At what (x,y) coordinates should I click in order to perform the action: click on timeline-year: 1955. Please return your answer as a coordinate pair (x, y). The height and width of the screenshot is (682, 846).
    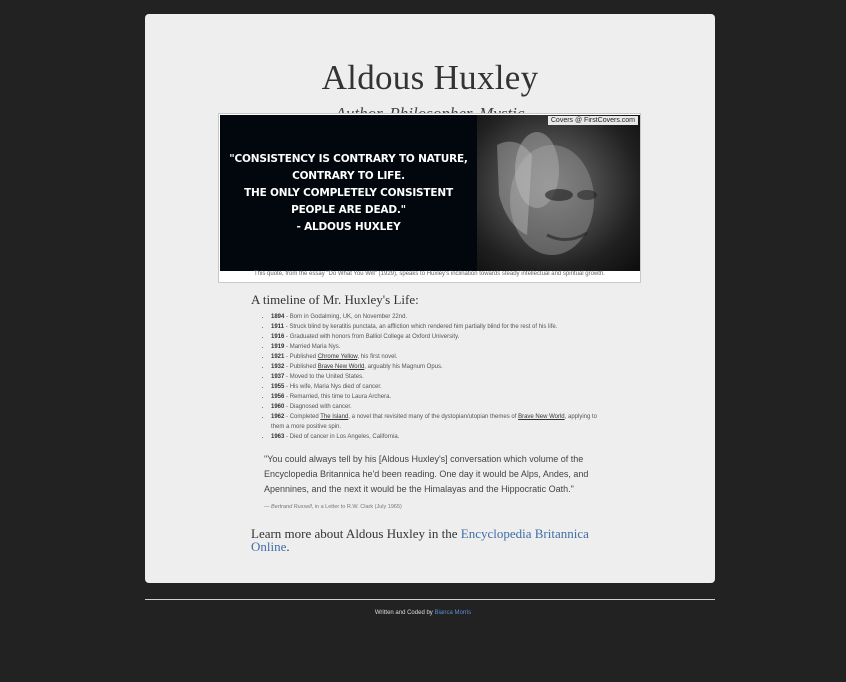
    Looking at the image, I should click on (278, 387).